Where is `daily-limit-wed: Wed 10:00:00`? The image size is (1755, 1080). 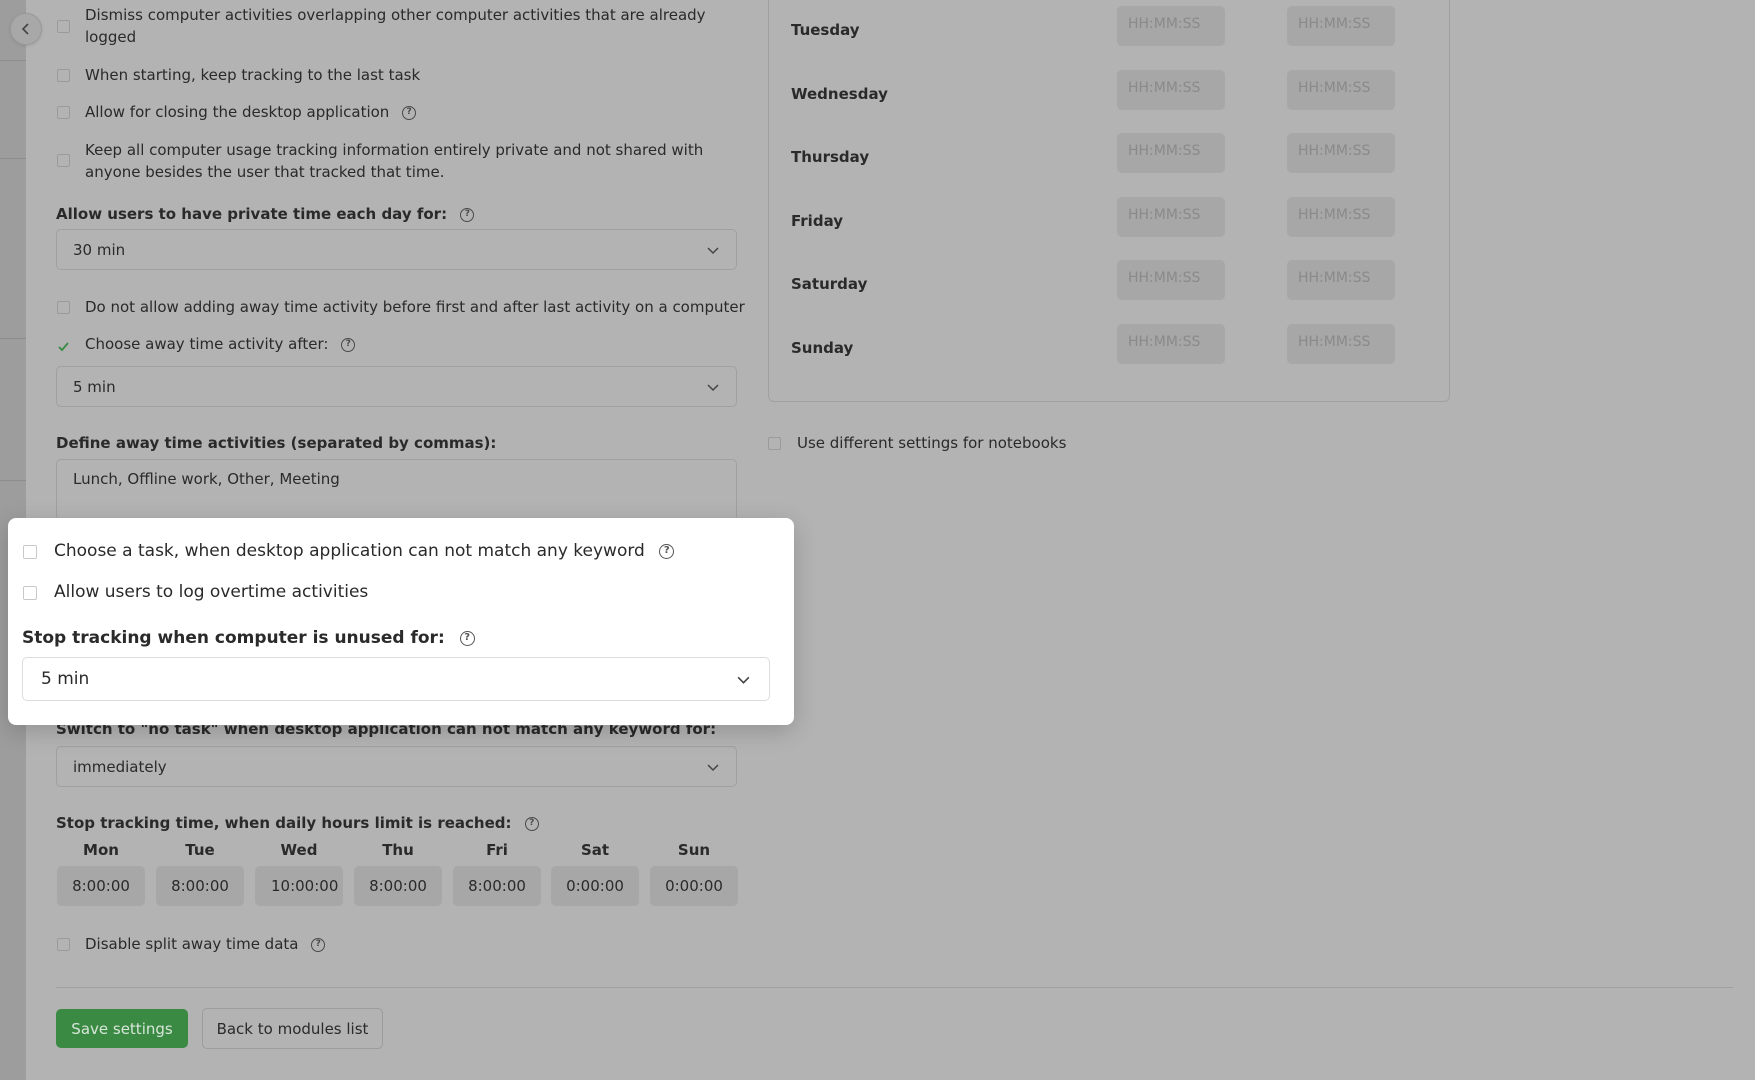
daily-limit-wed: Wed 10:00:00 is located at coordinates (299, 873).